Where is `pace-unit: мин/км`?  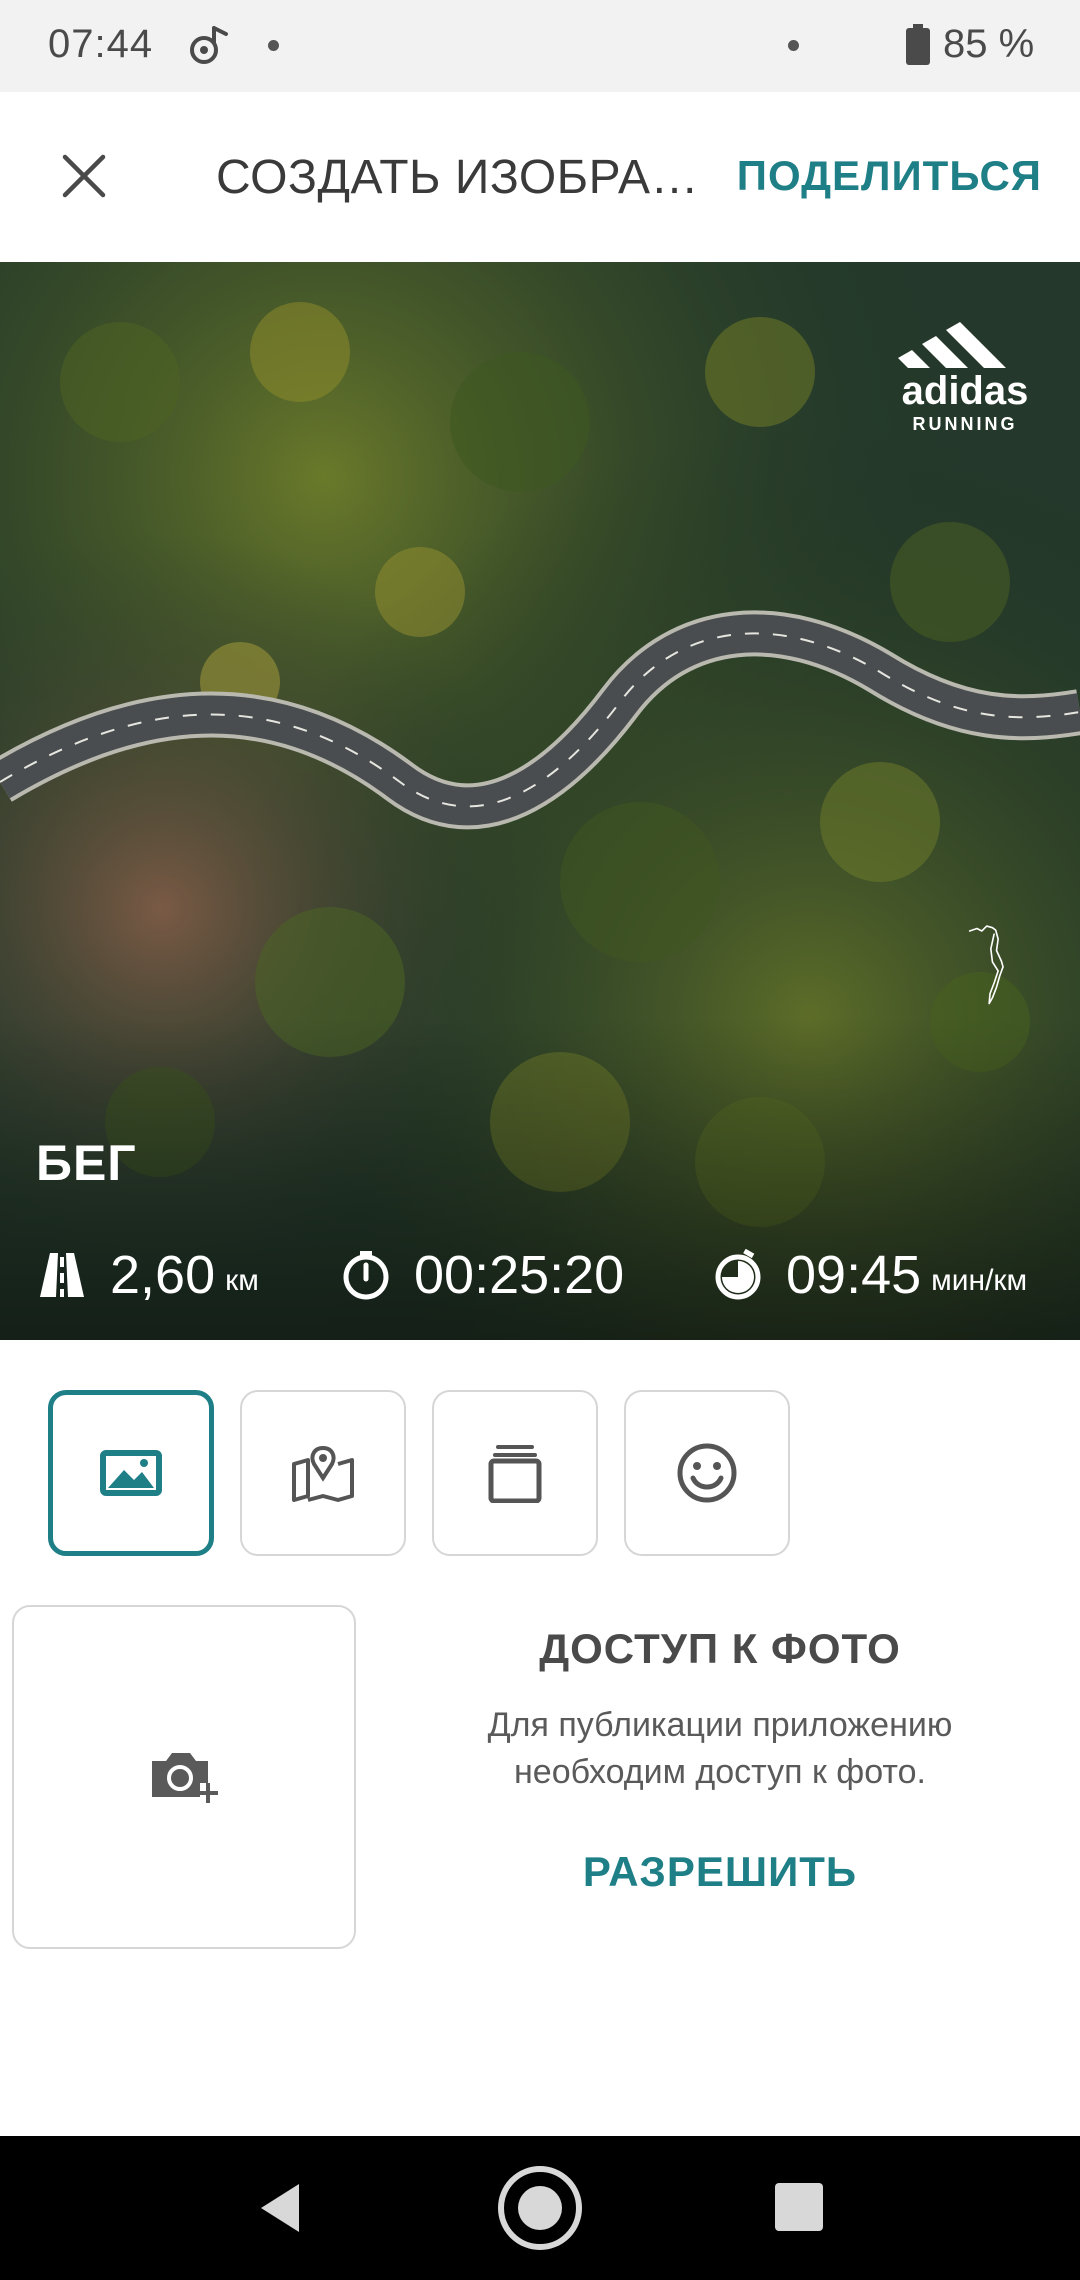 pace-unit: мин/км is located at coordinates (979, 1280).